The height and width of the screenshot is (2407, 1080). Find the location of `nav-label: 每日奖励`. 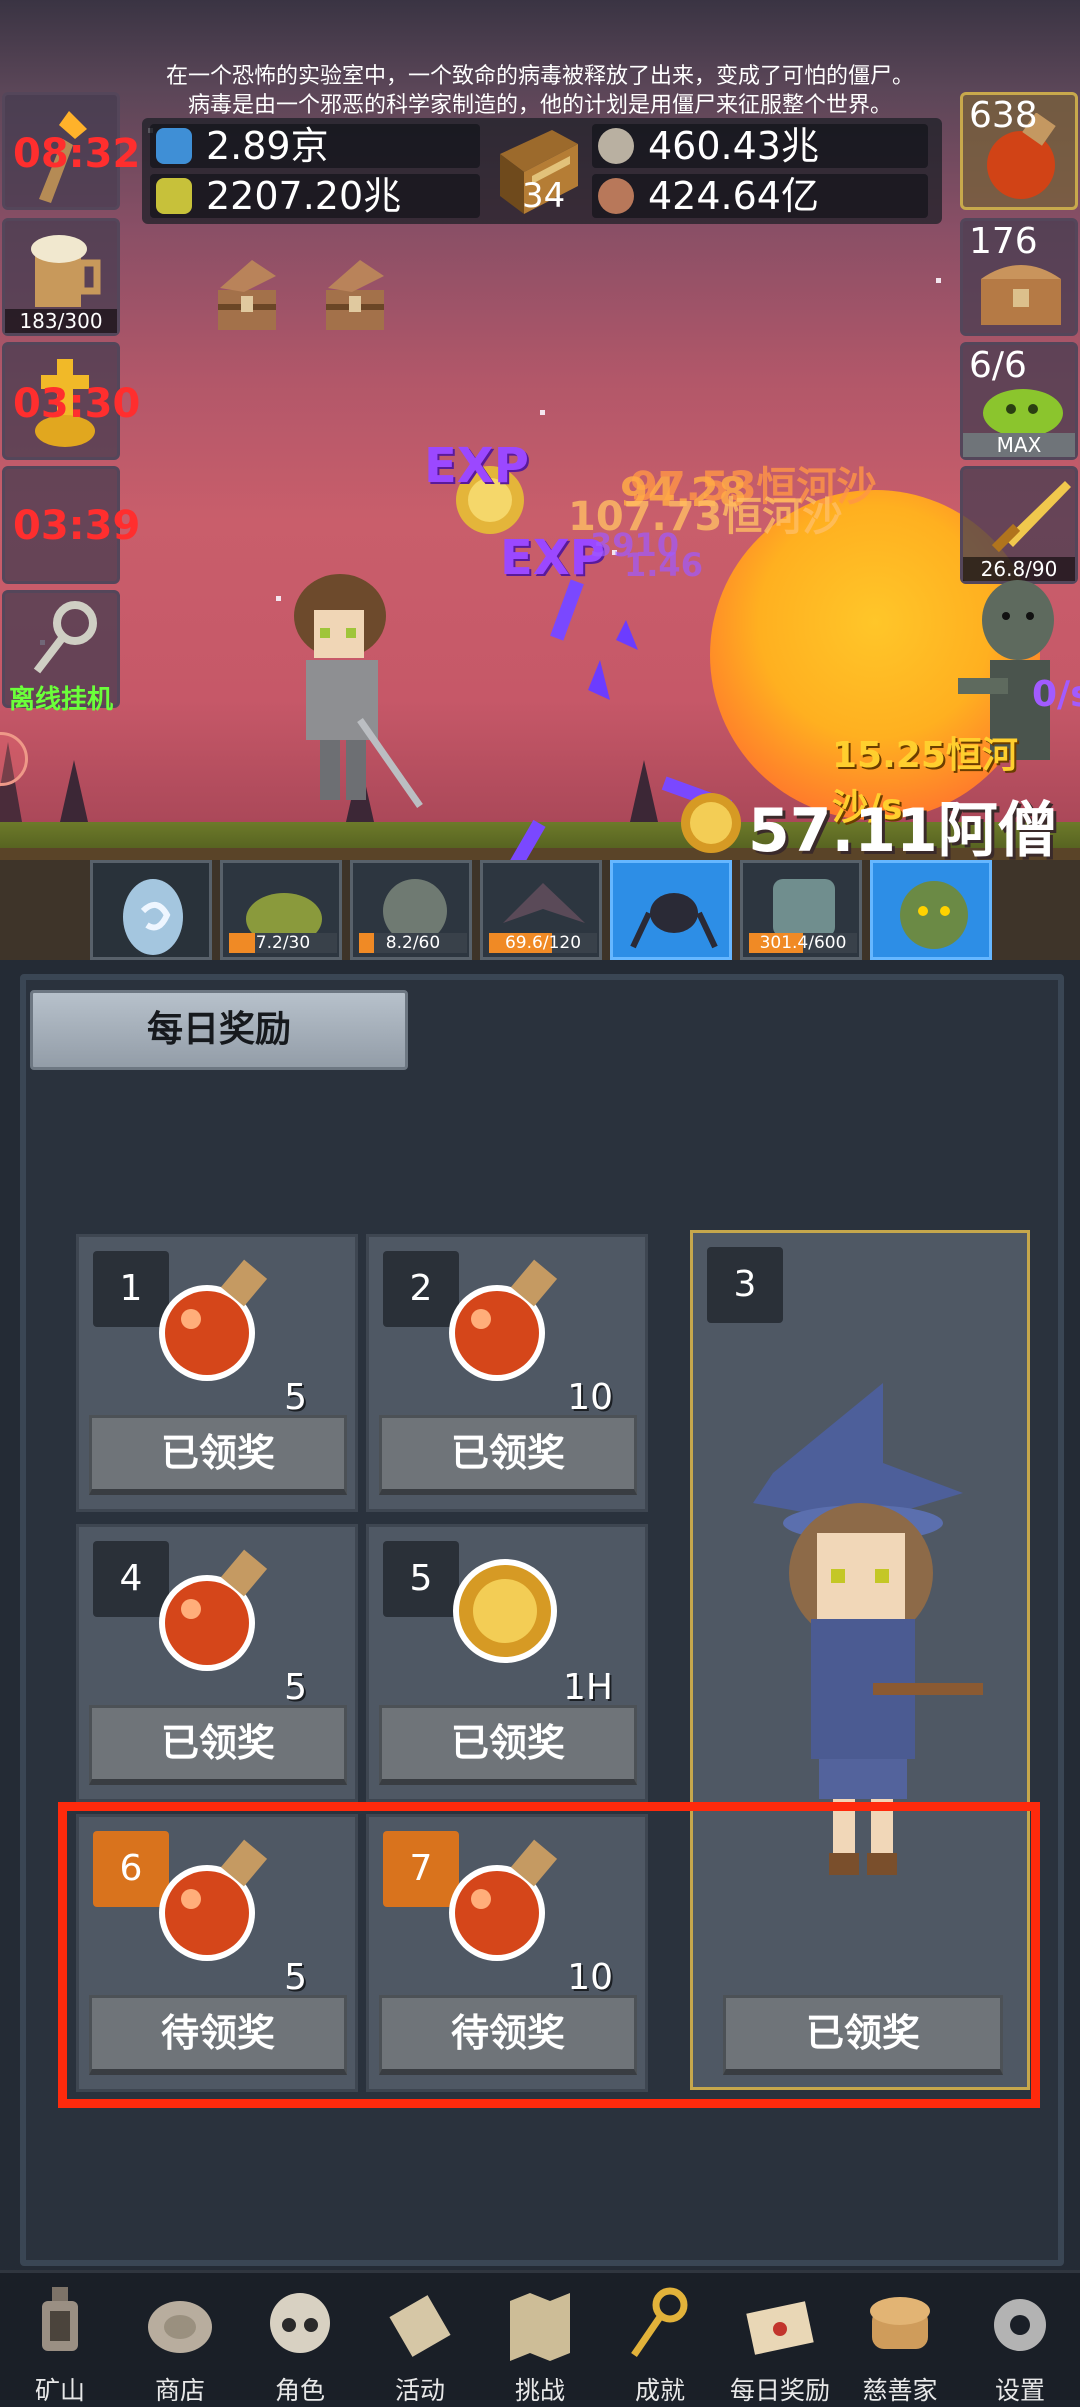

nav-label: 每日奖励 is located at coordinates (779, 2390).